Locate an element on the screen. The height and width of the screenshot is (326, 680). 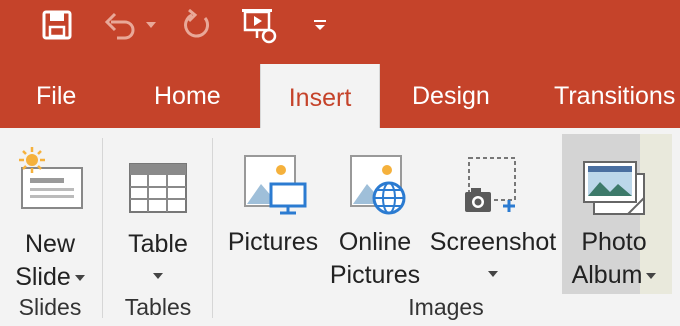
online-pictures-label-line2: Pictures is located at coordinates (375, 275).